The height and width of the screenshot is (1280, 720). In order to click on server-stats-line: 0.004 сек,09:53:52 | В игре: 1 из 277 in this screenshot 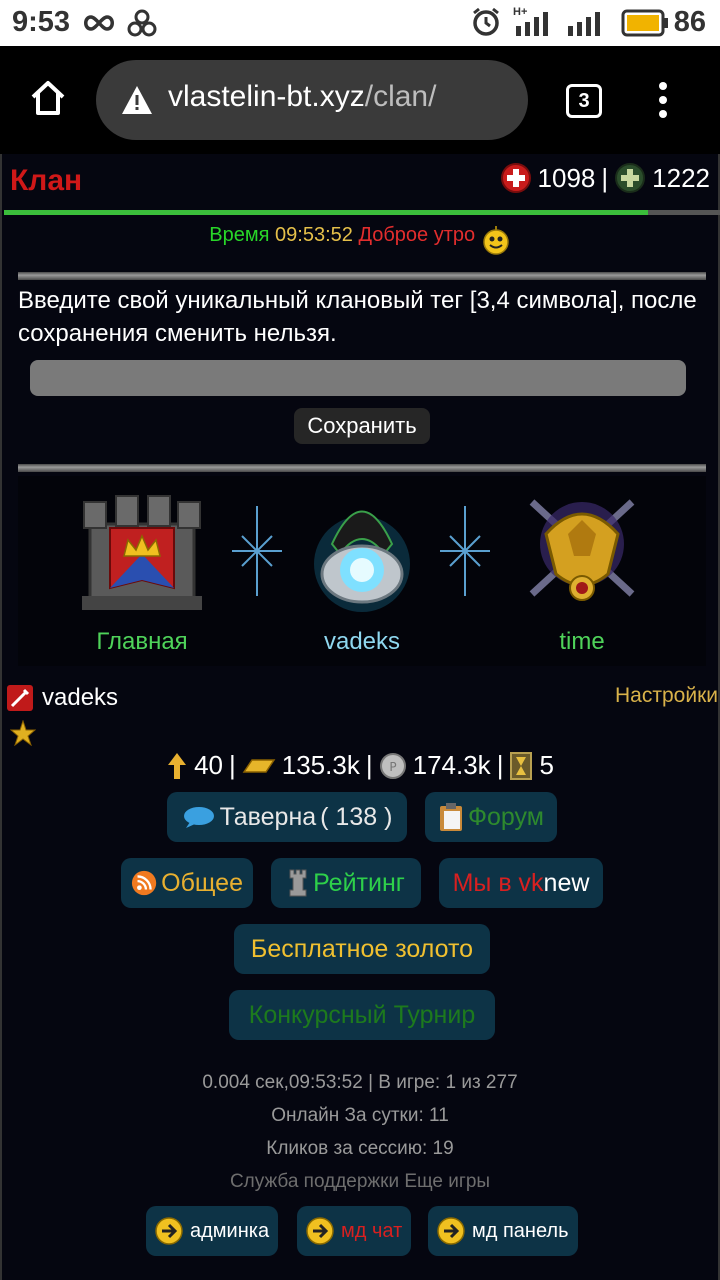, I will do `click(360, 1082)`.